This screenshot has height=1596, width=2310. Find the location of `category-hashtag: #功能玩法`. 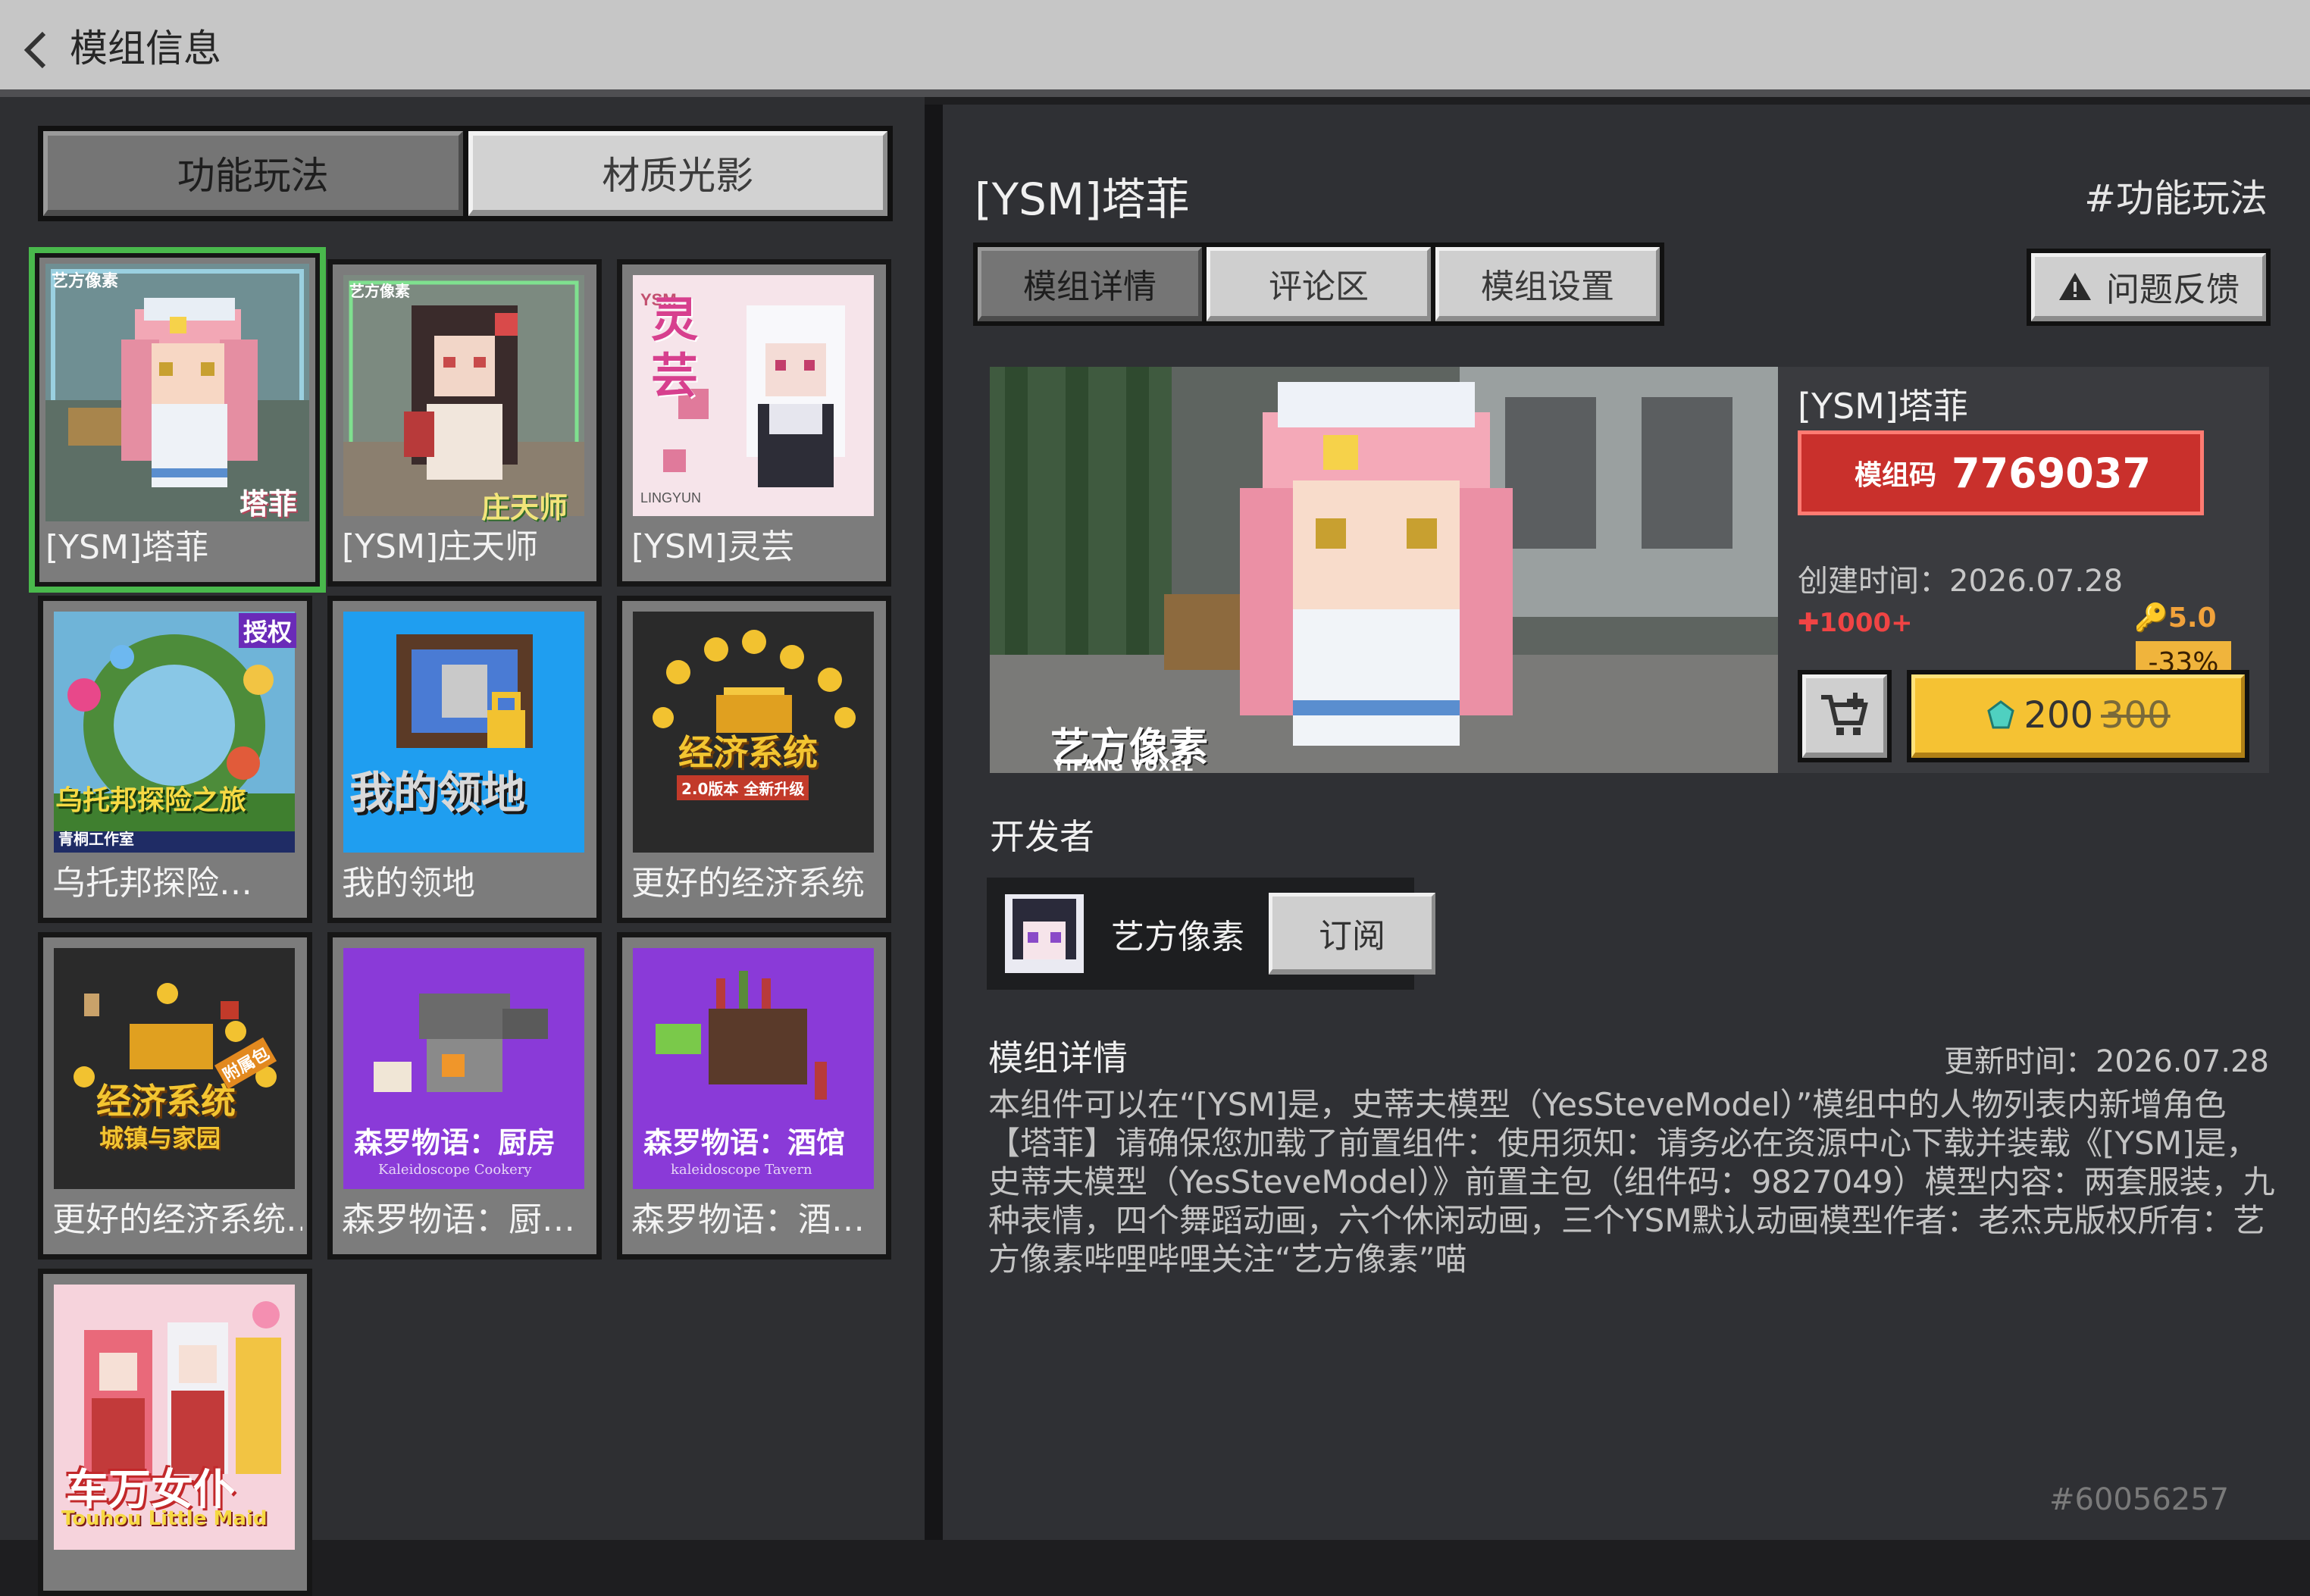

category-hashtag: #功能玩法 is located at coordinates (2176, 195).